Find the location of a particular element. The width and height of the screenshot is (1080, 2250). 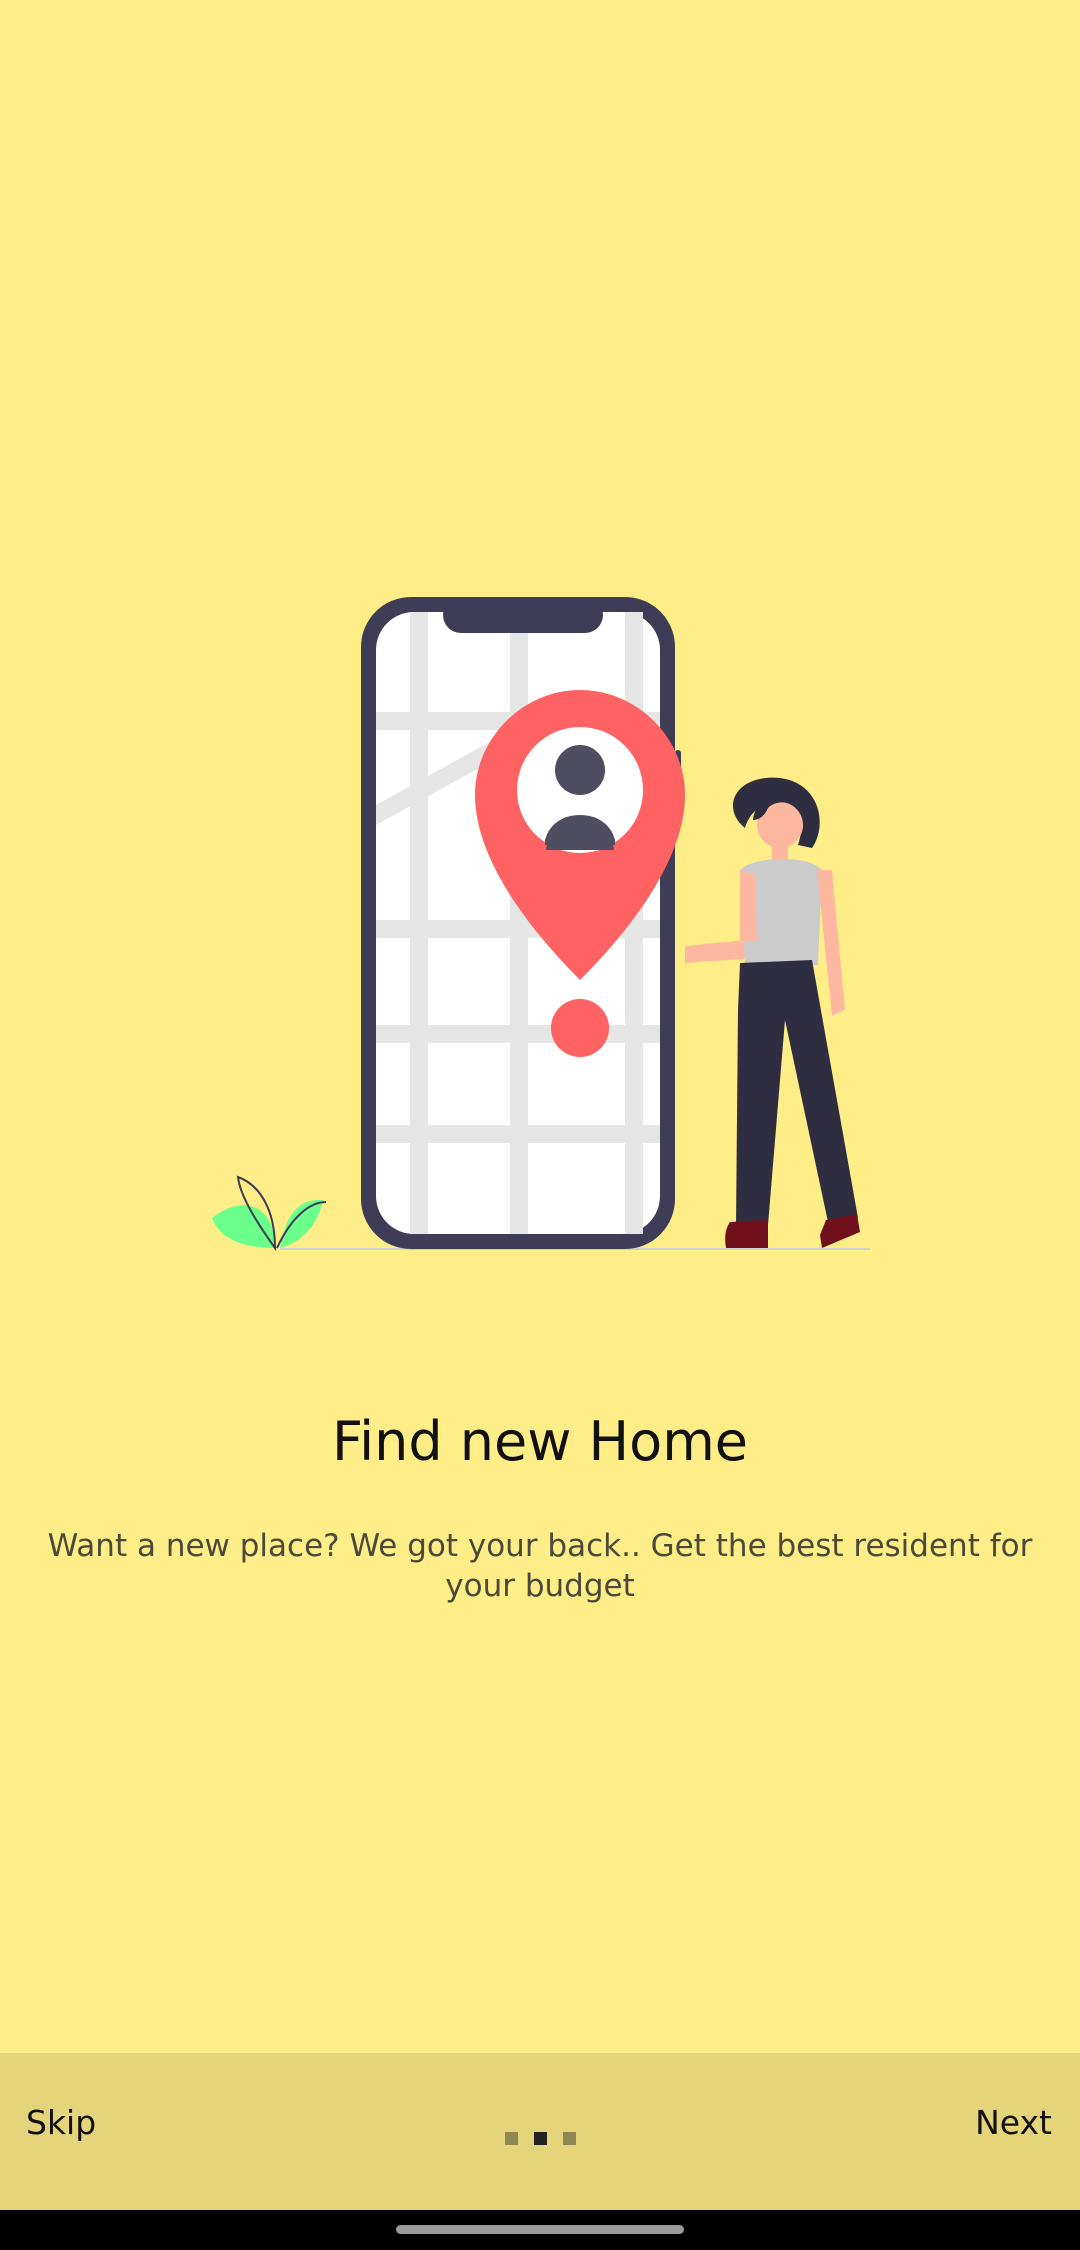

next-button: Next is located at coordinates (1013, 2122).